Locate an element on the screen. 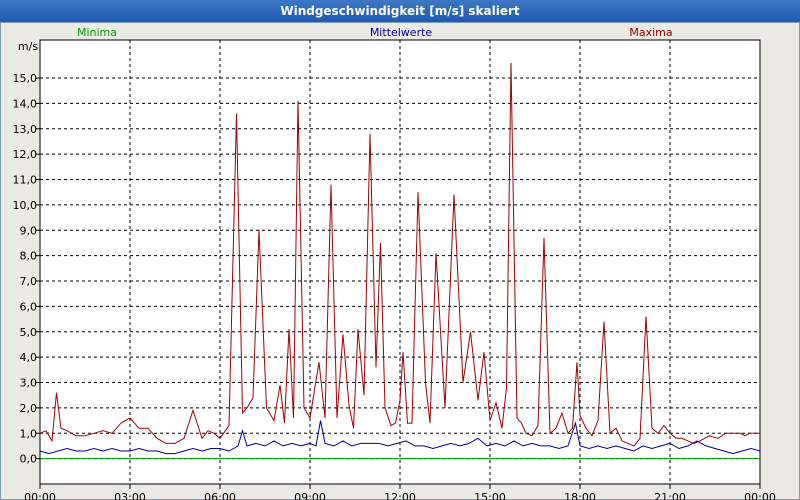 The height and width of the screenshot is (500, 800). y-axis-label: m/s is located at coordinates (28, 46).